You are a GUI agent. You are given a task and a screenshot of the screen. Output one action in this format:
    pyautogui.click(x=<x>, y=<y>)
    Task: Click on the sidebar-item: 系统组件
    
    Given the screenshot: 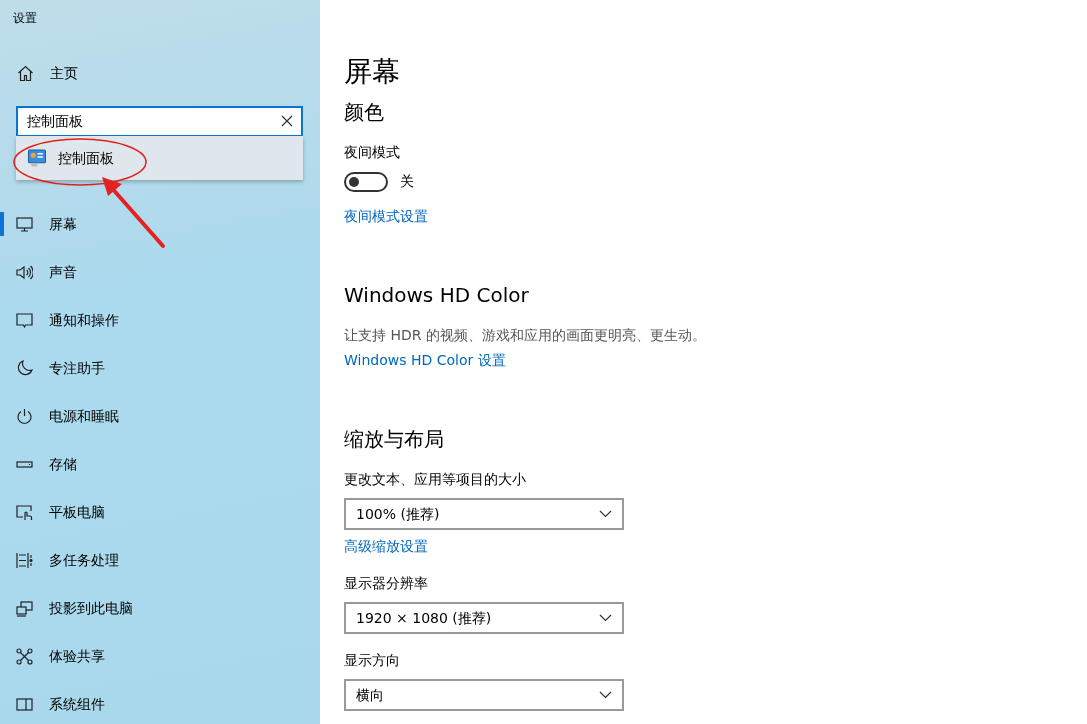 What is the action you would take?
    pyautogui.click(x=160, y=702)
    